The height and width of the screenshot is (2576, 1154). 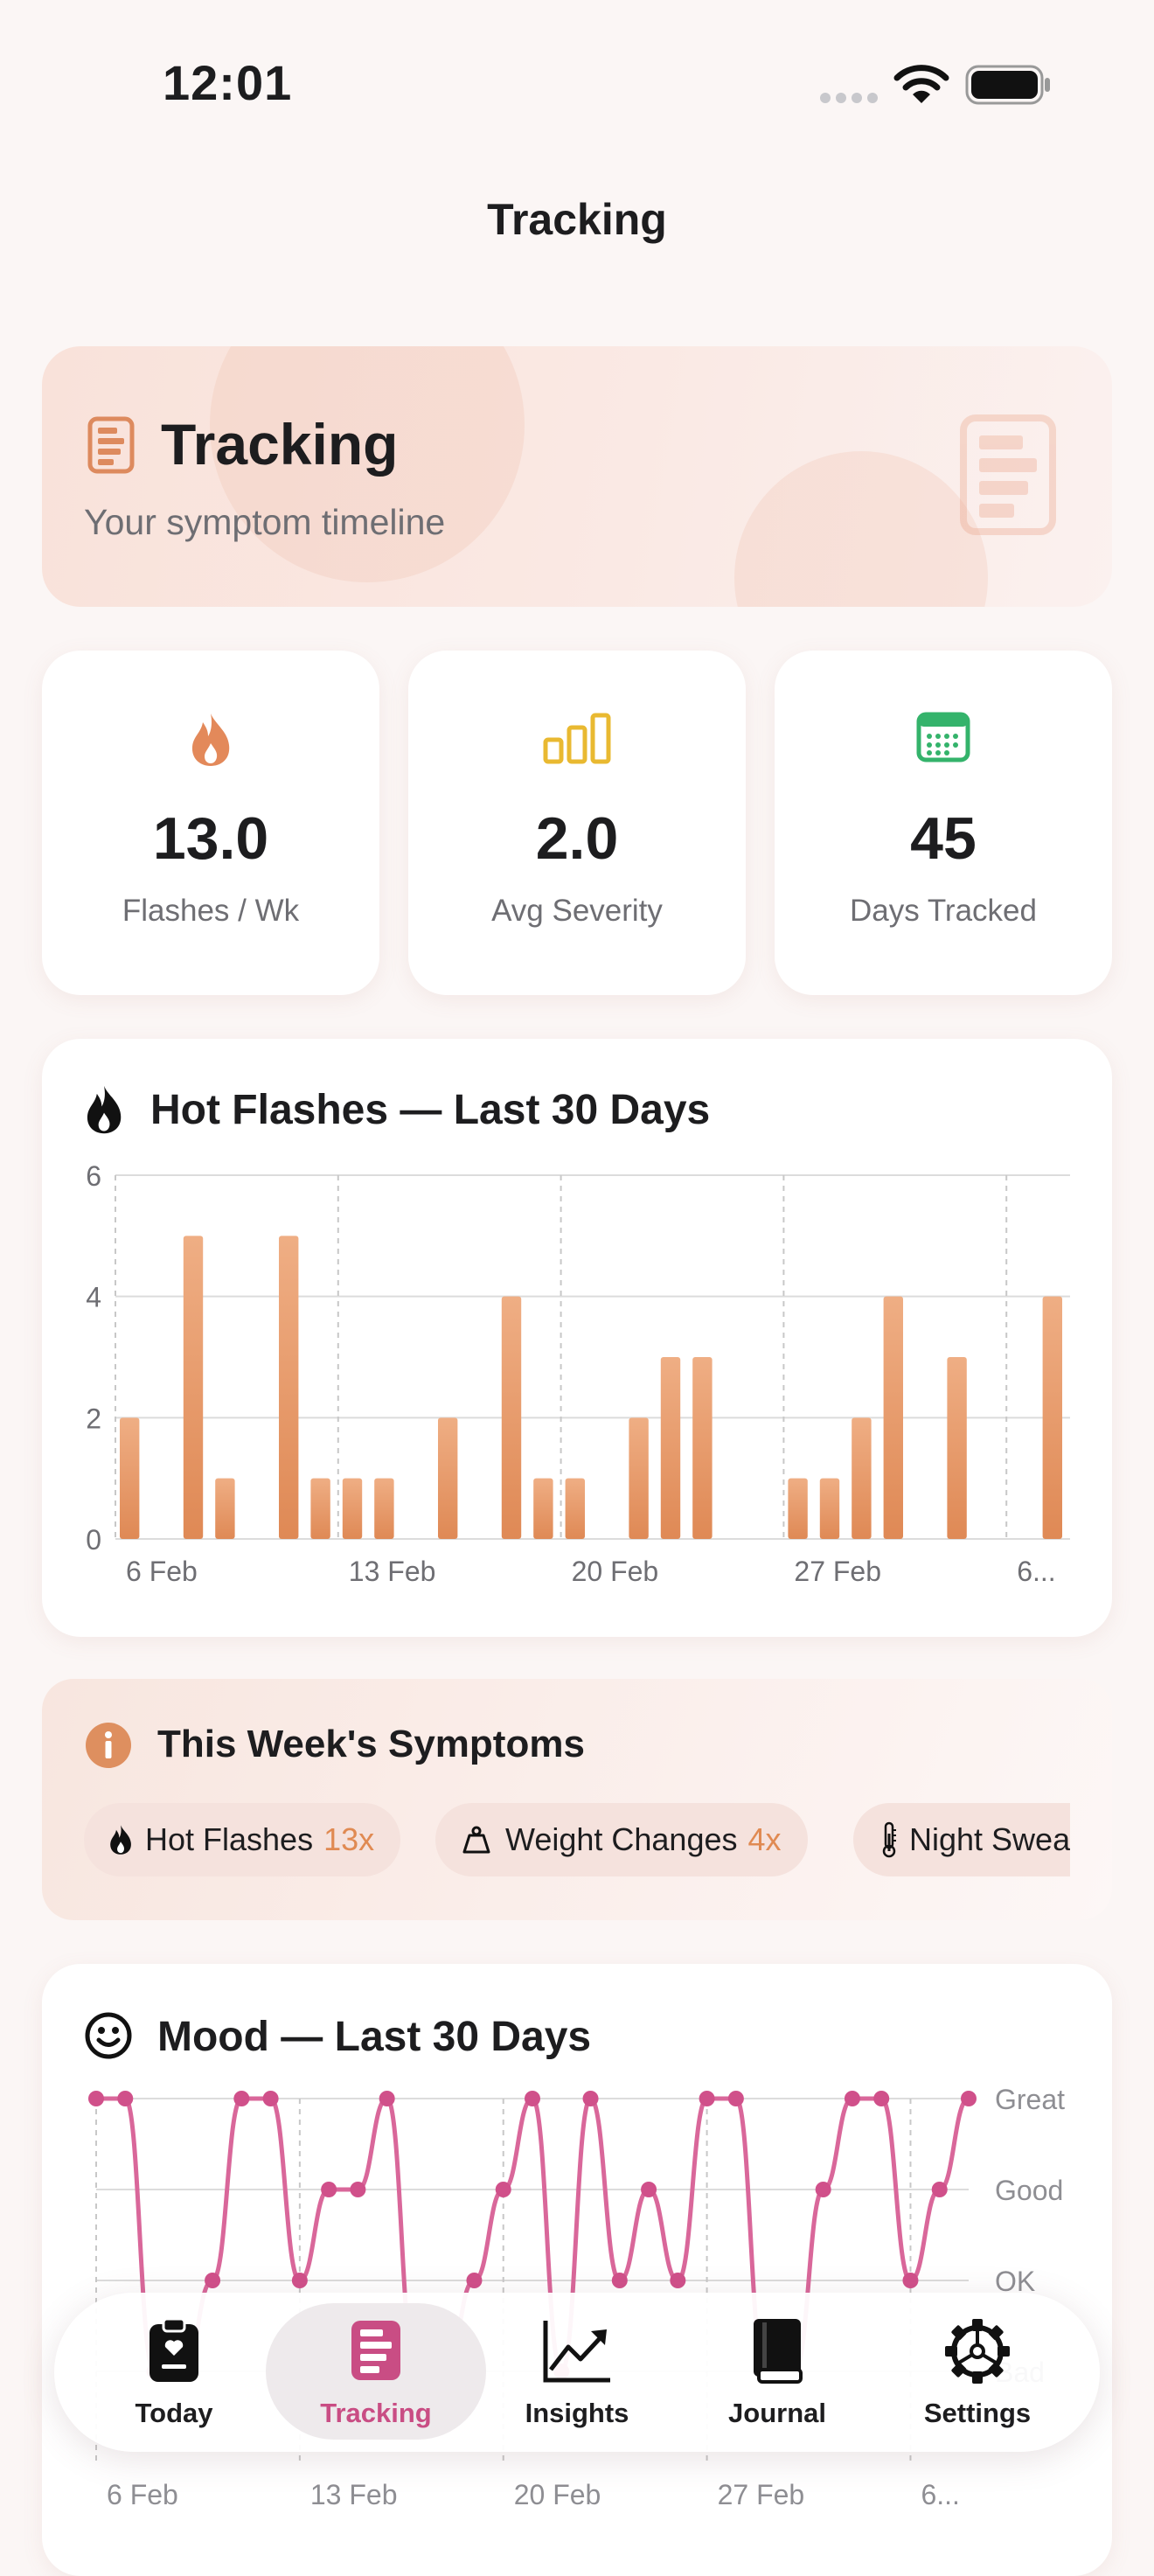 I want to click on tab-tracking: Tracking, so click(x=376, y=2378).